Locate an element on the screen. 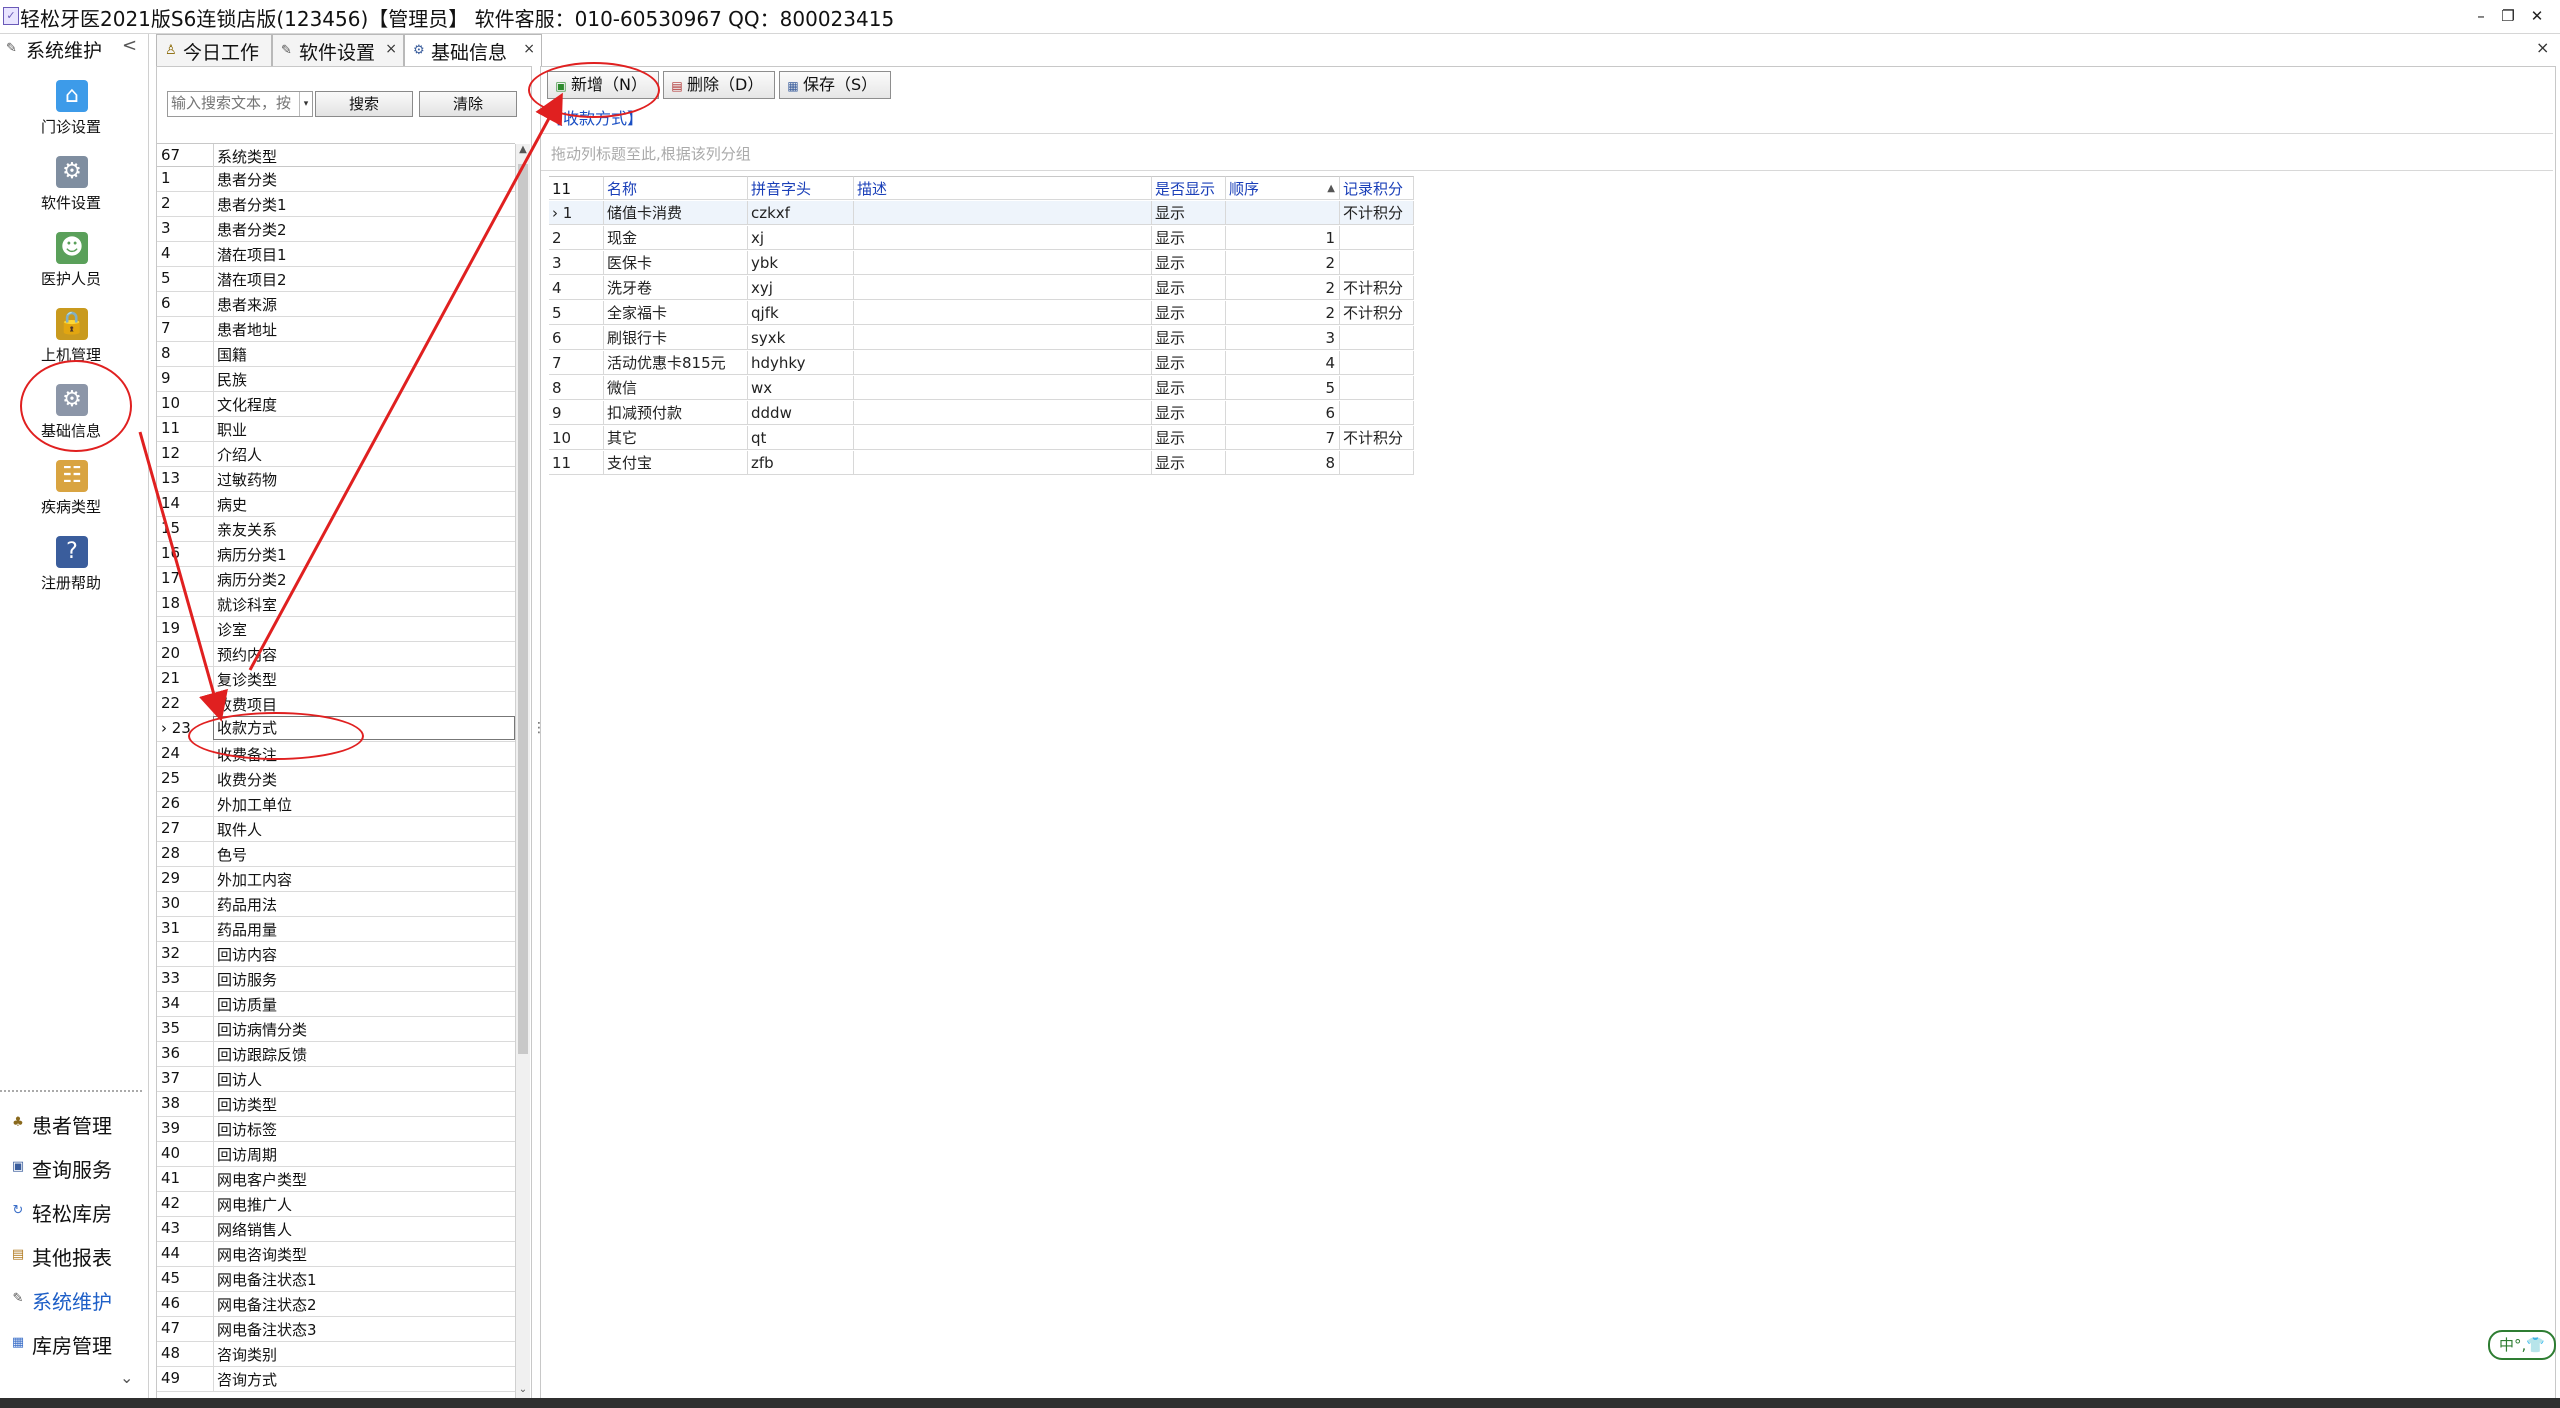 This screenshot has width=2560, height=1408. annotation-arrows is located at coordinates (350, 407).